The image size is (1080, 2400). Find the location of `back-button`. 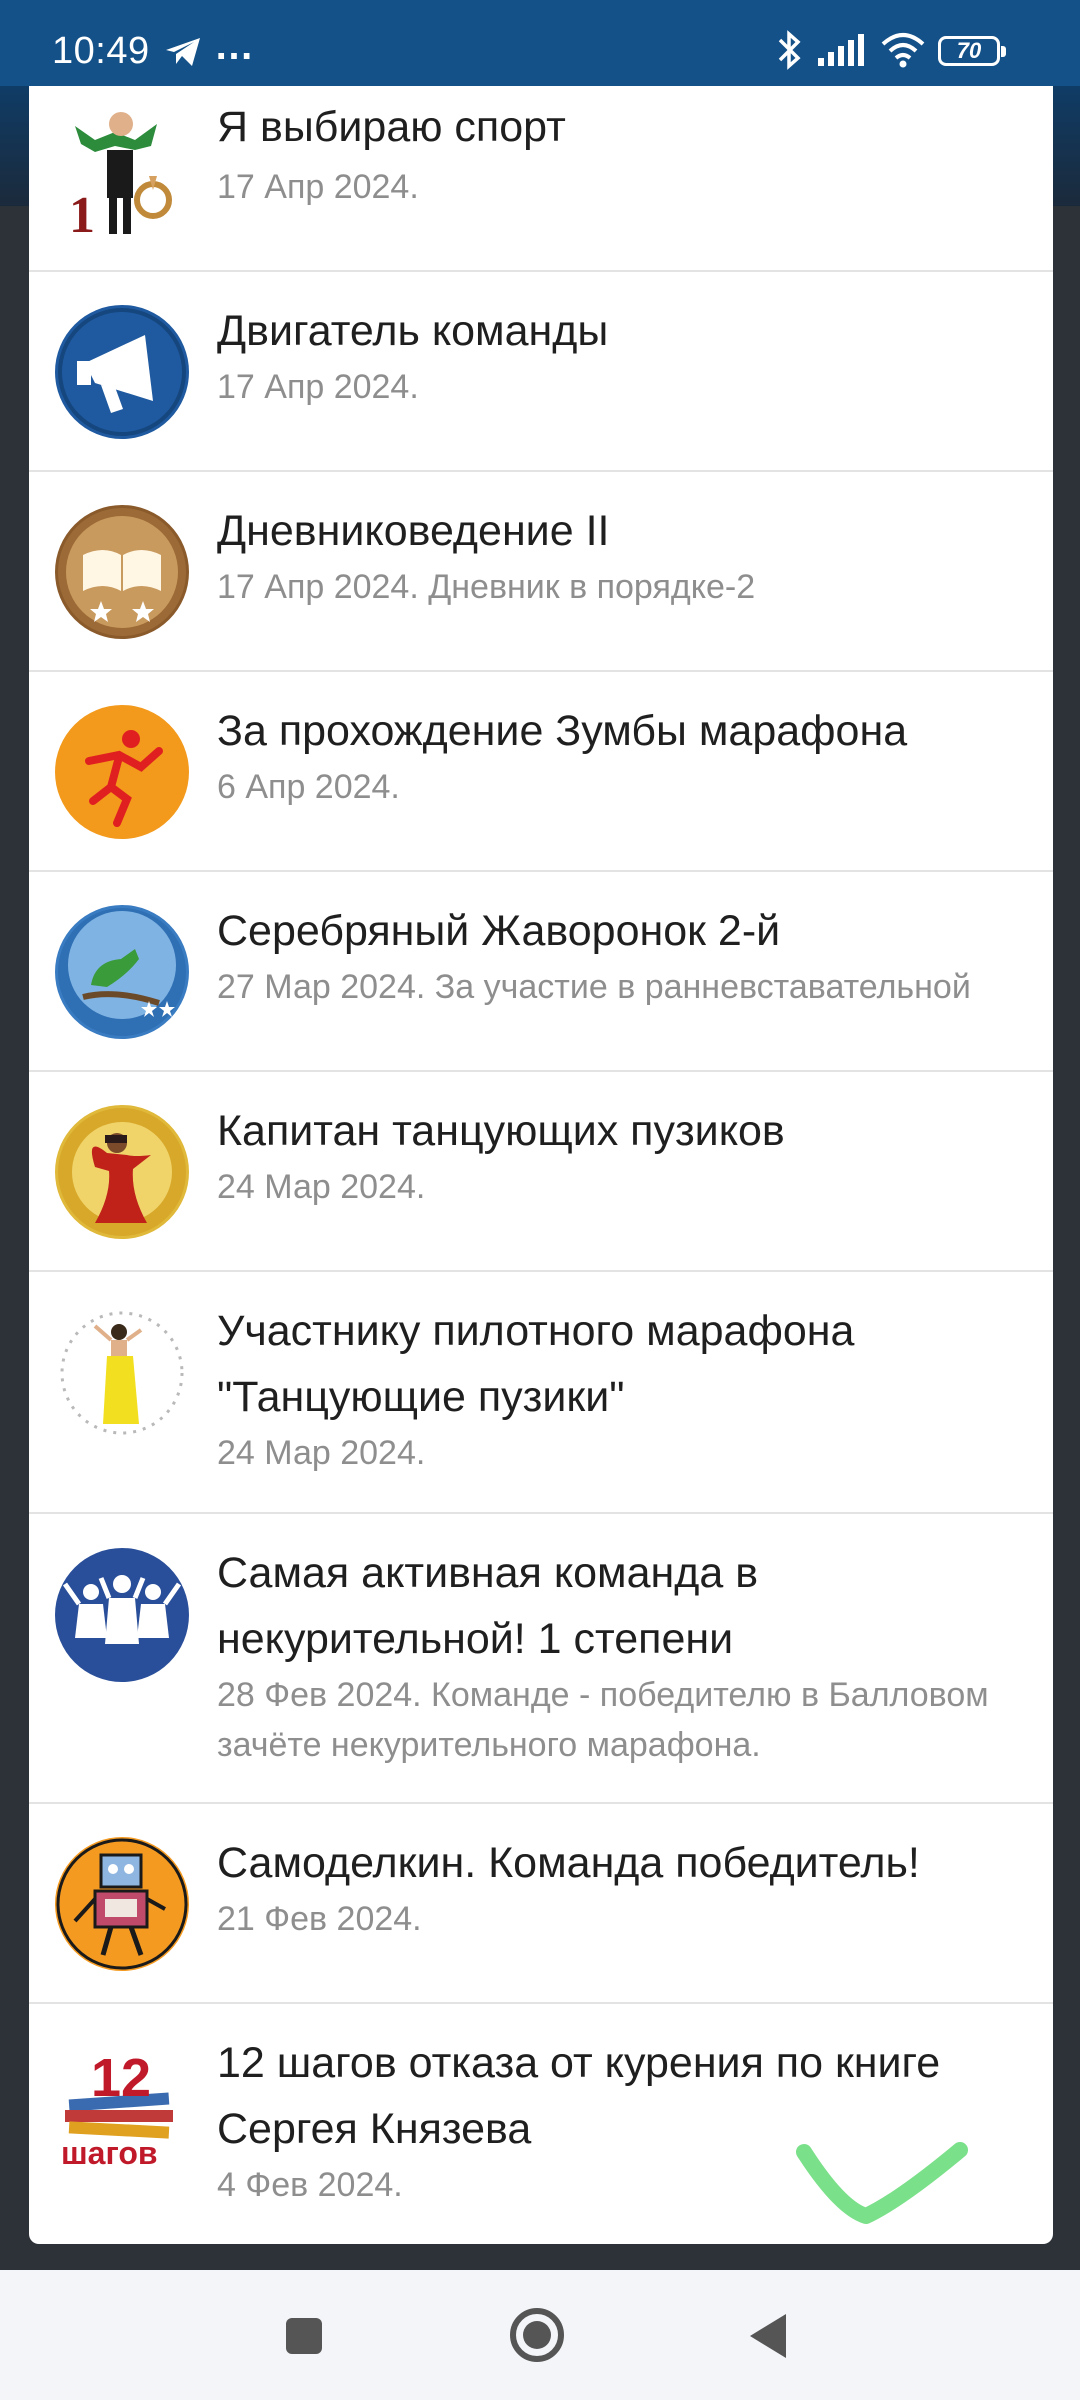

back-button is located at coordinates (767, 2338).